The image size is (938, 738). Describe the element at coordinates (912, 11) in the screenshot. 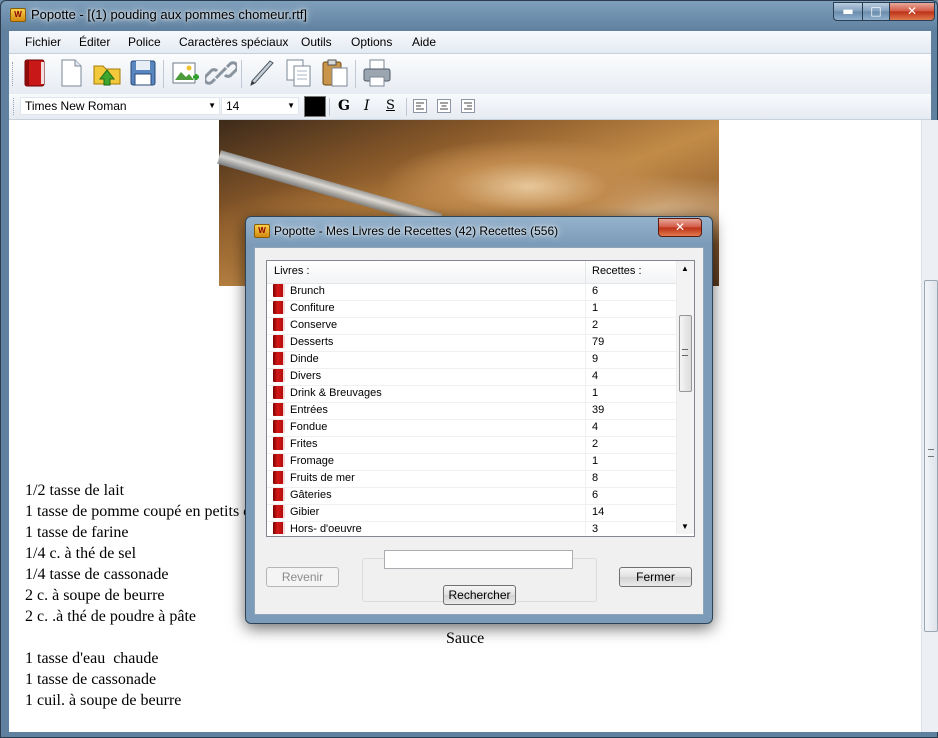

I see `close-window-button: ✕` at that location.